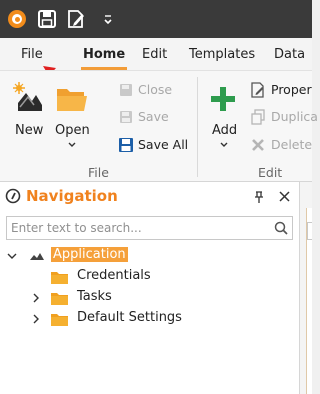 Image resolution: width=320 pixels, height=394 pixels. What do you see at coordinates (126, 90) in the screenshot?
I see `close-file-icon` at bounding box center [126, 90].